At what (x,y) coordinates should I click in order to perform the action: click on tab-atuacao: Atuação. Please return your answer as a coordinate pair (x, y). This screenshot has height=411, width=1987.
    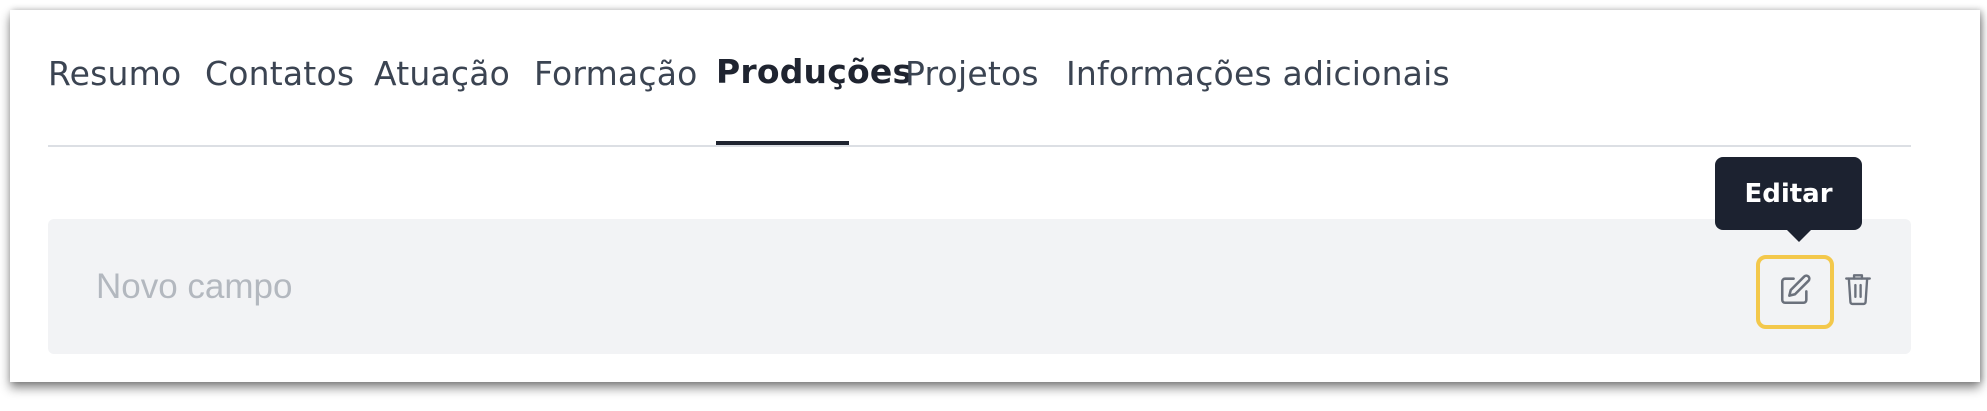
    Looking at the image, I should click on (442, 73).